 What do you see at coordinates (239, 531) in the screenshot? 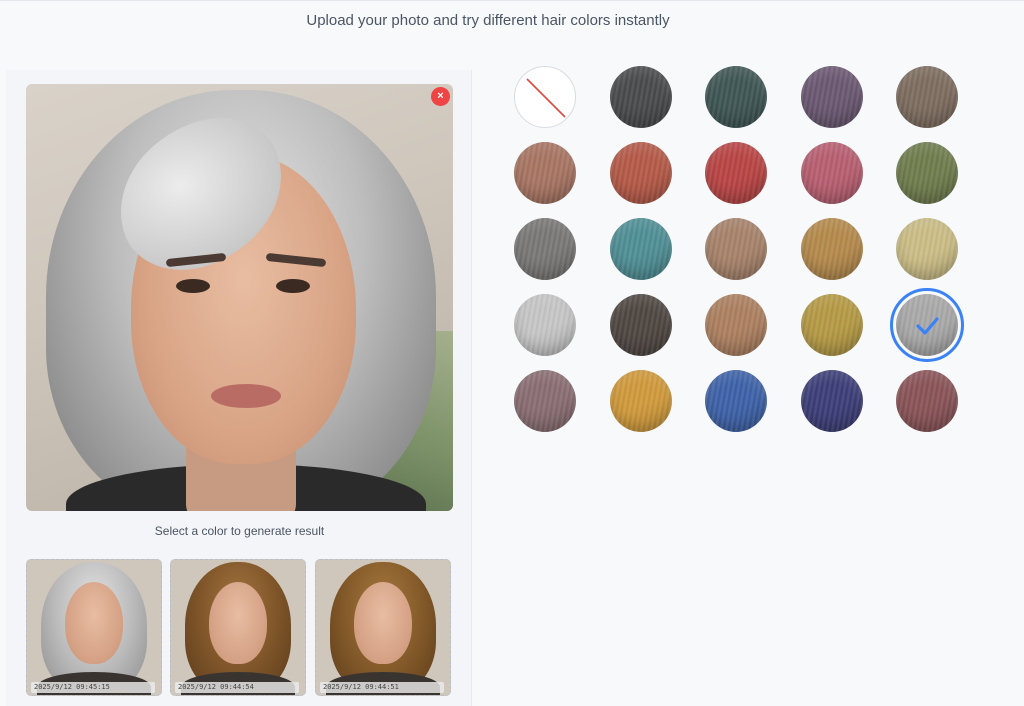
I see `select-color-hint: Select a color to generate result` at bounding box center [239, 531].